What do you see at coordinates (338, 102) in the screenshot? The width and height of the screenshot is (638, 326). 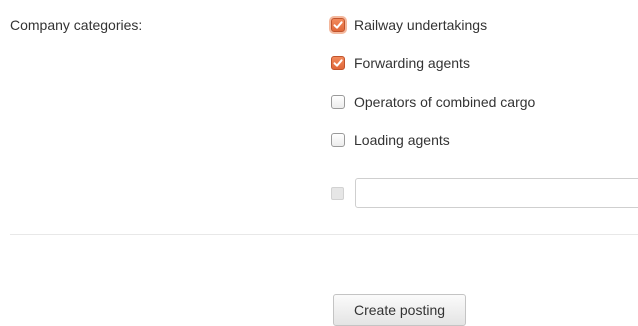 I see `operators-of-combined-cargo-checkbox` at bounding box center [338, 102].